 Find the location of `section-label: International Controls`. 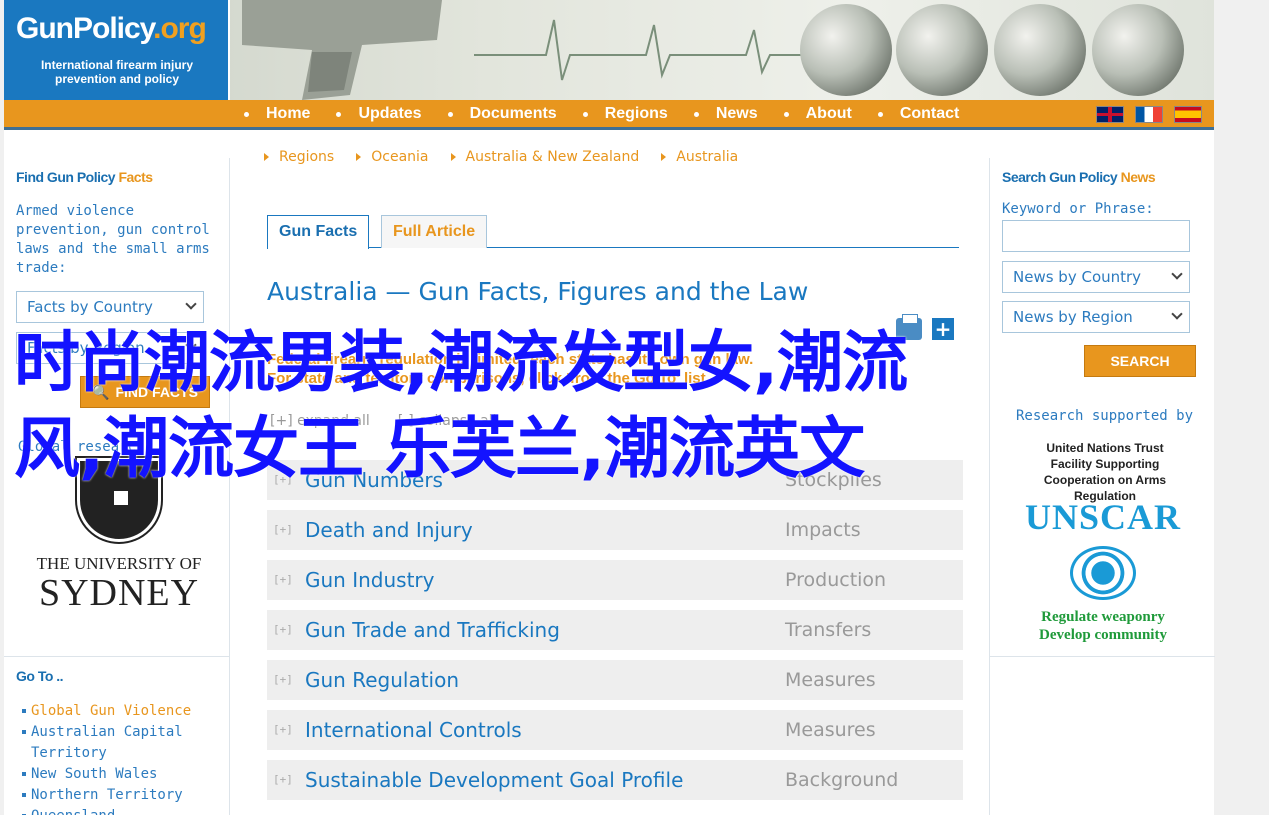

section-label: International Controls is located at coordinates (413, 730).